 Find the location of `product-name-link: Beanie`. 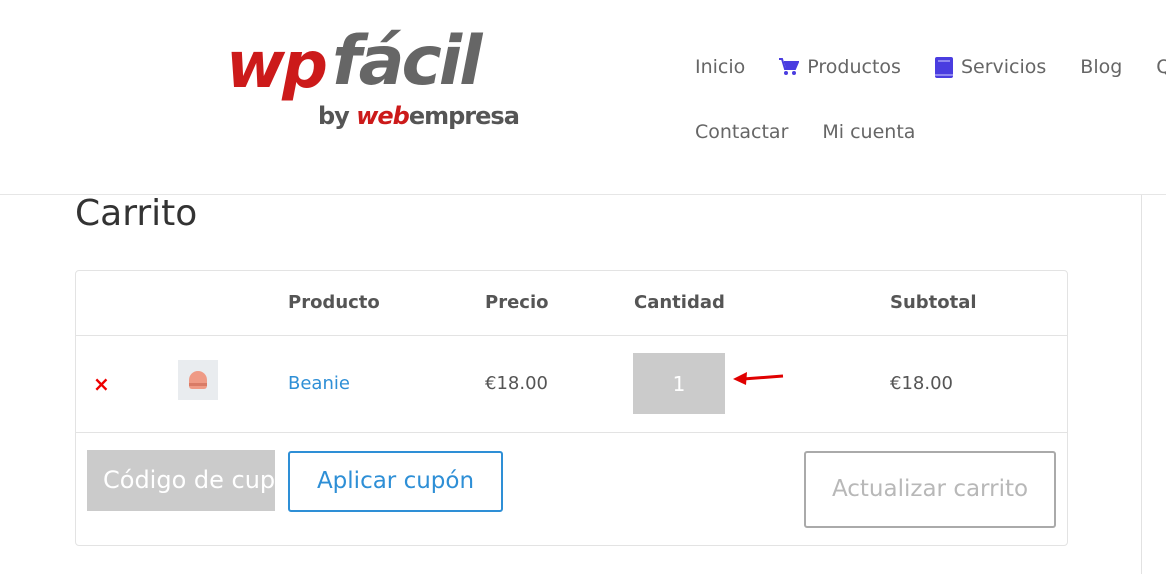

product-name-link: Beanie is located at coordinates (319, 383).